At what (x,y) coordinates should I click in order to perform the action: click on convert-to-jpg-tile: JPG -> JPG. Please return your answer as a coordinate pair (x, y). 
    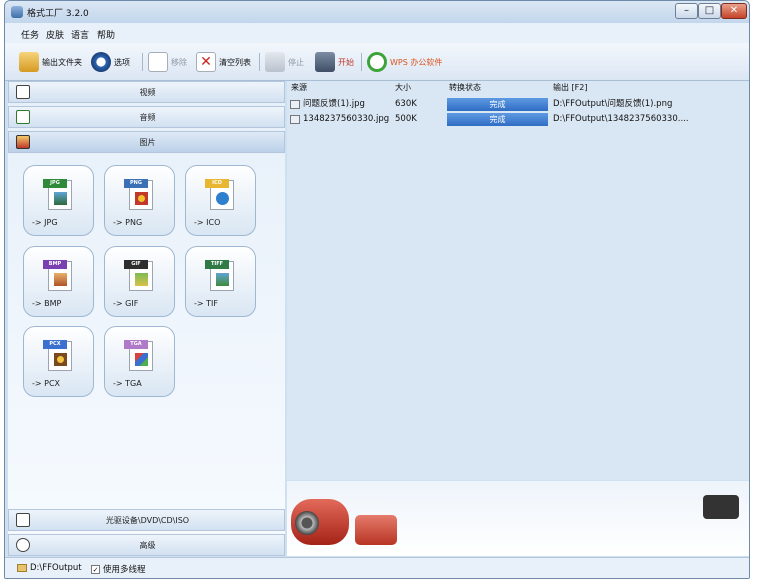
    Looking at the image, I should click on (58, 200).